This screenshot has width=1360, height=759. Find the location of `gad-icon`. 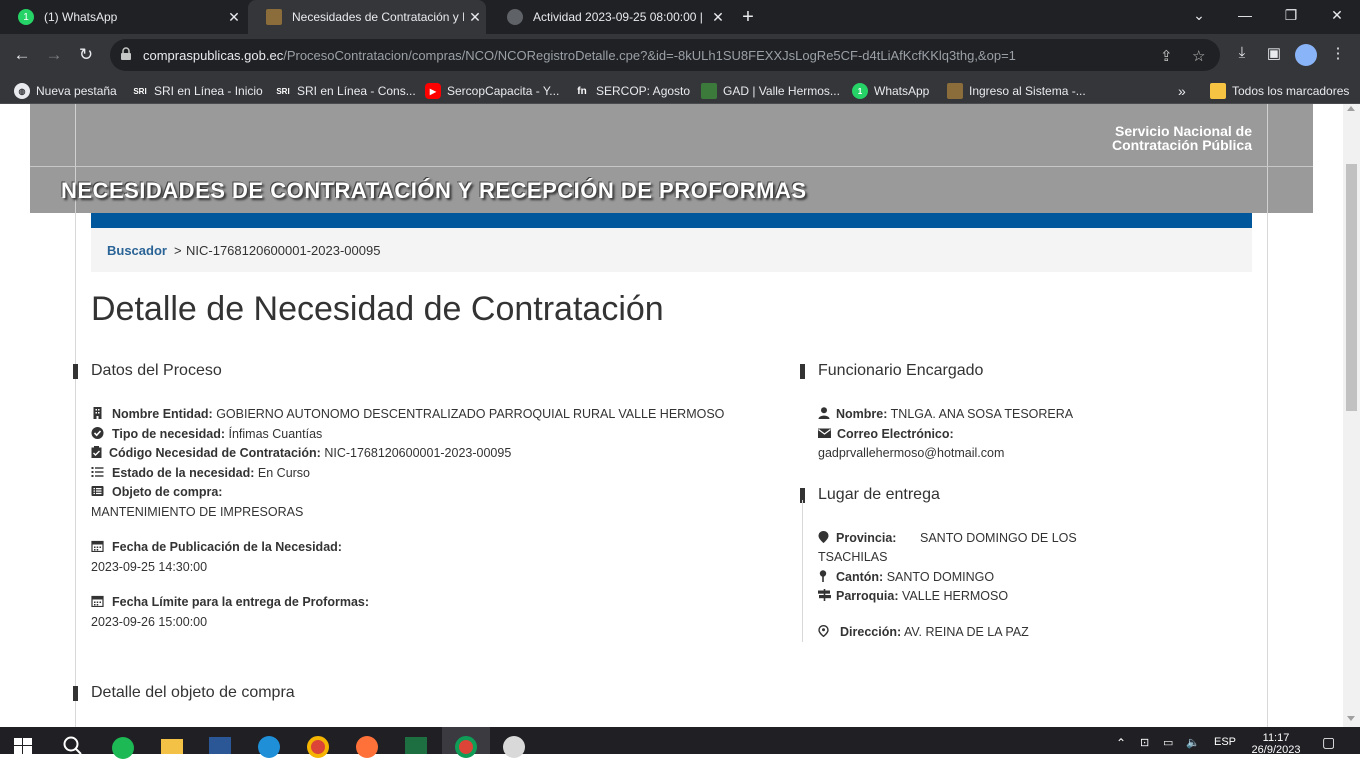

gad-icon is located at coordinates (709, 91).